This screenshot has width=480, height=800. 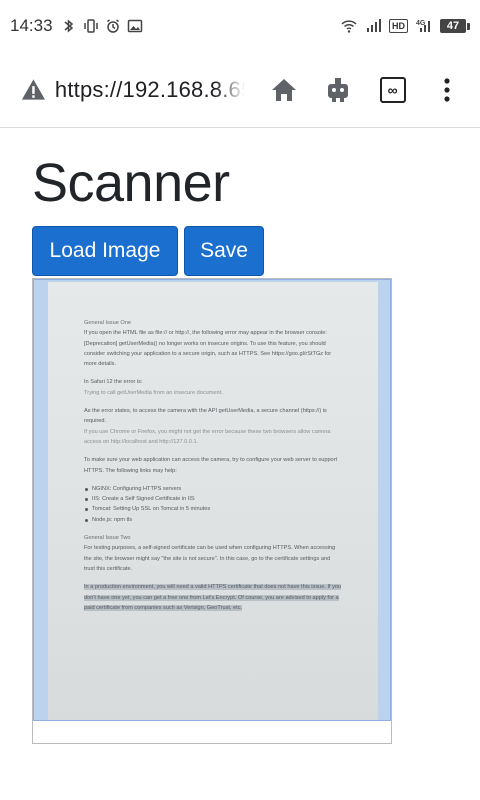 I want to click on tabs-icon: ∞, so click(x=392, y=89).